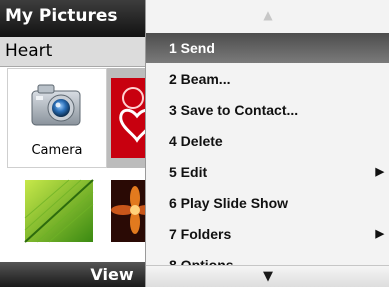 This screenshot has width=389, height=287. I want to click on thumbnail-camera: Camera, so click(57, 118).